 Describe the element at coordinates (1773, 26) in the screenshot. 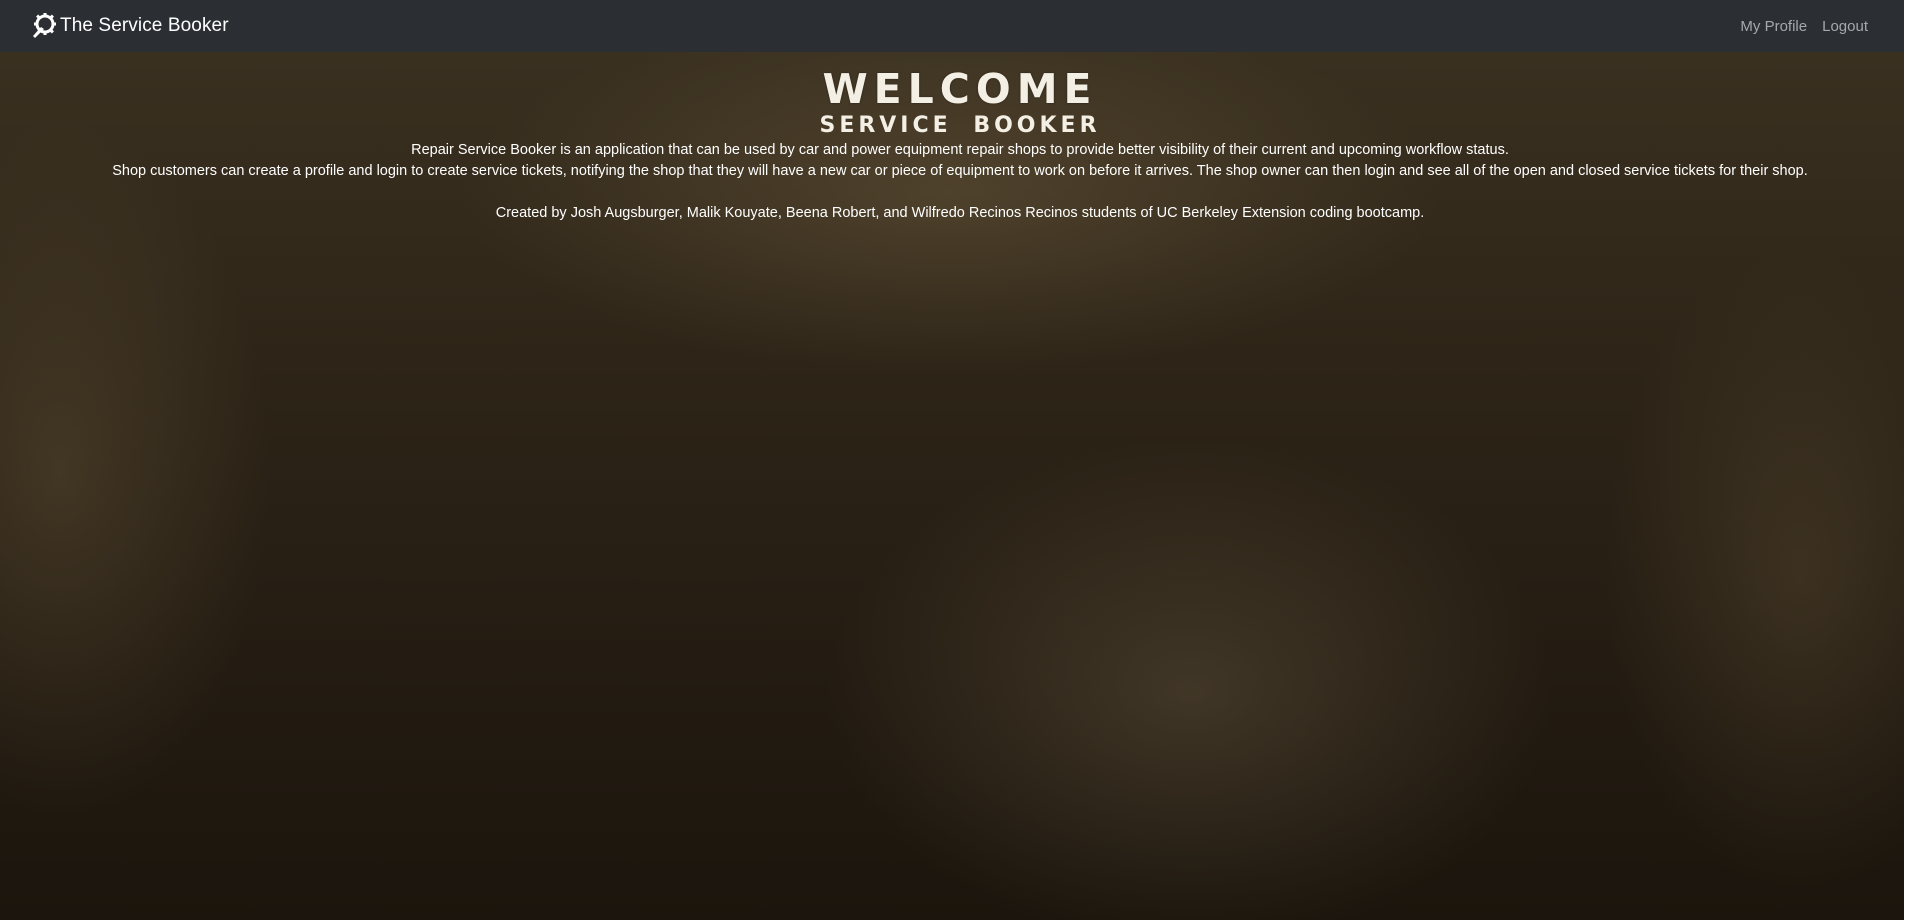

I see `my-profile-link: My Profile` at that location.